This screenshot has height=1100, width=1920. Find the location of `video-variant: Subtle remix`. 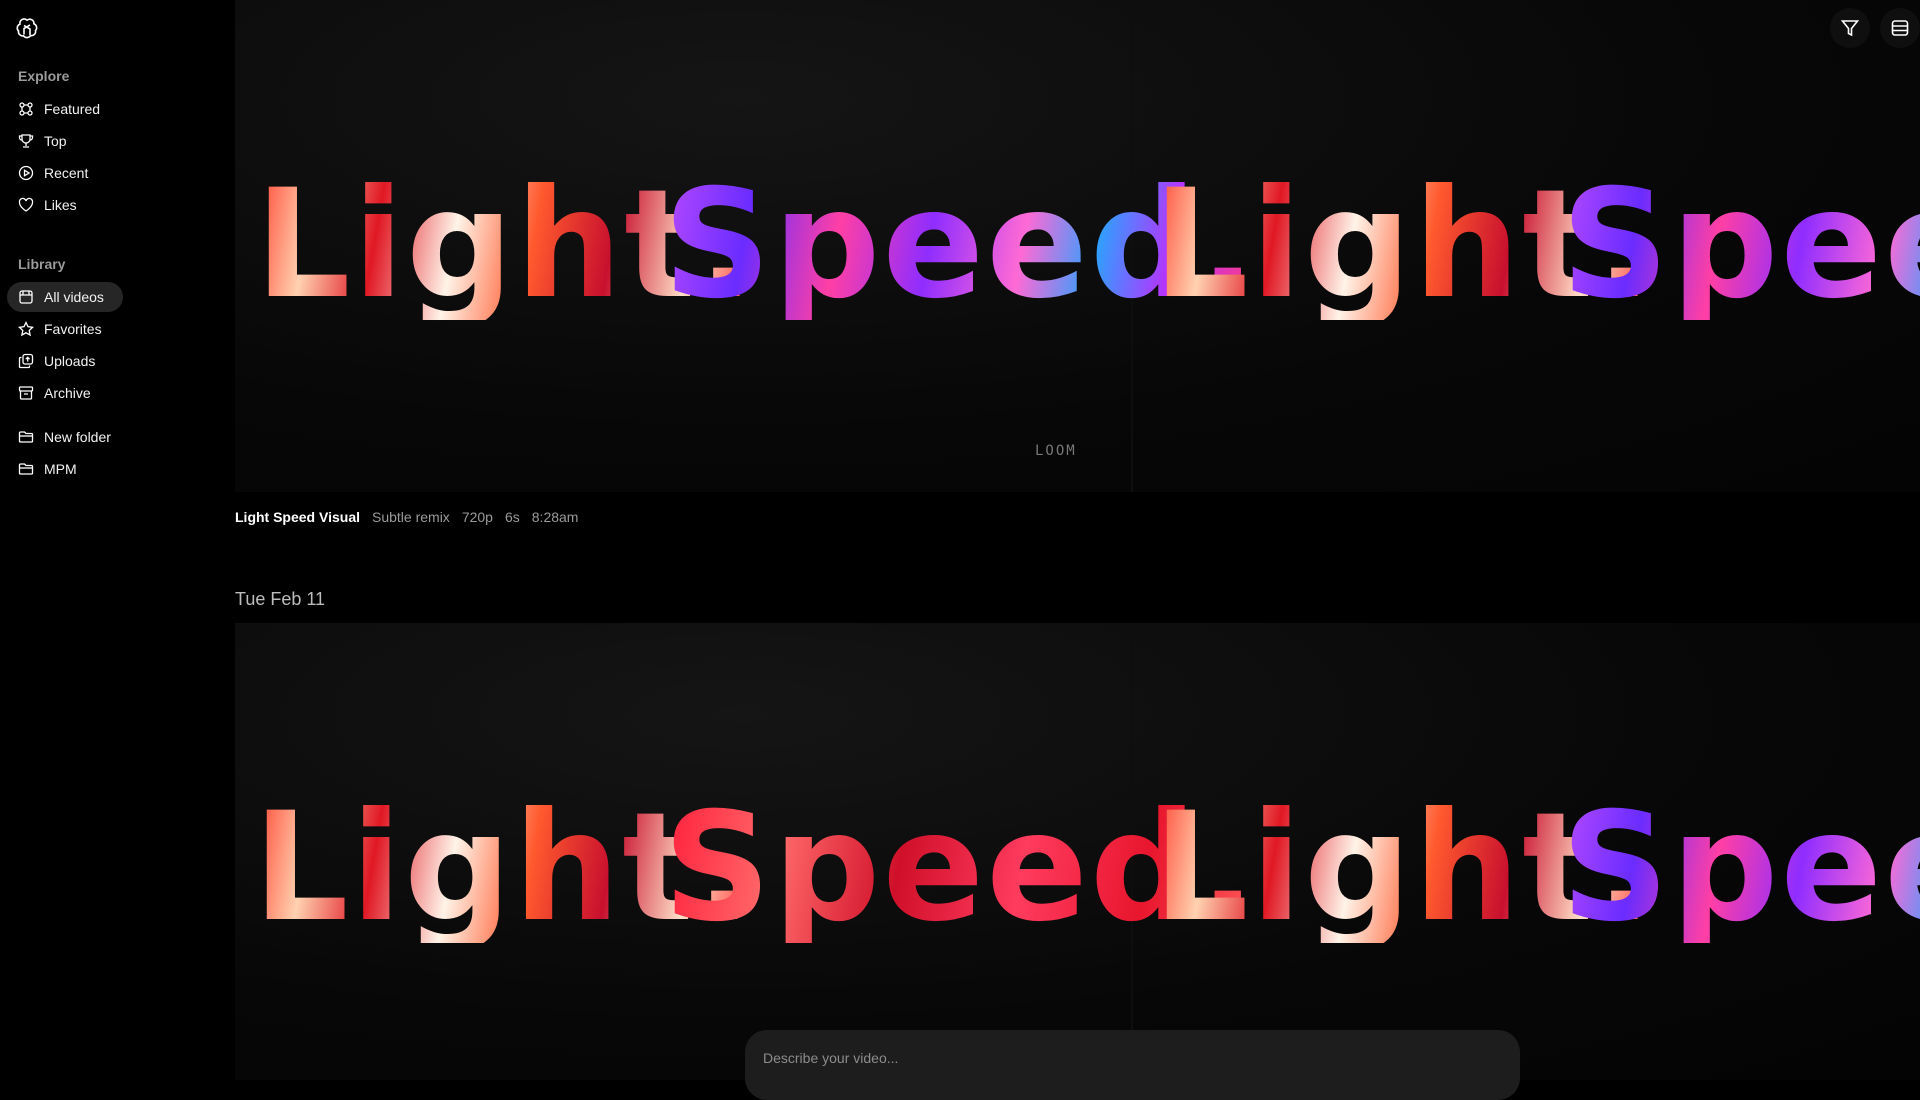

video-variant: Subtle remix is located at coordinates (411, 517).